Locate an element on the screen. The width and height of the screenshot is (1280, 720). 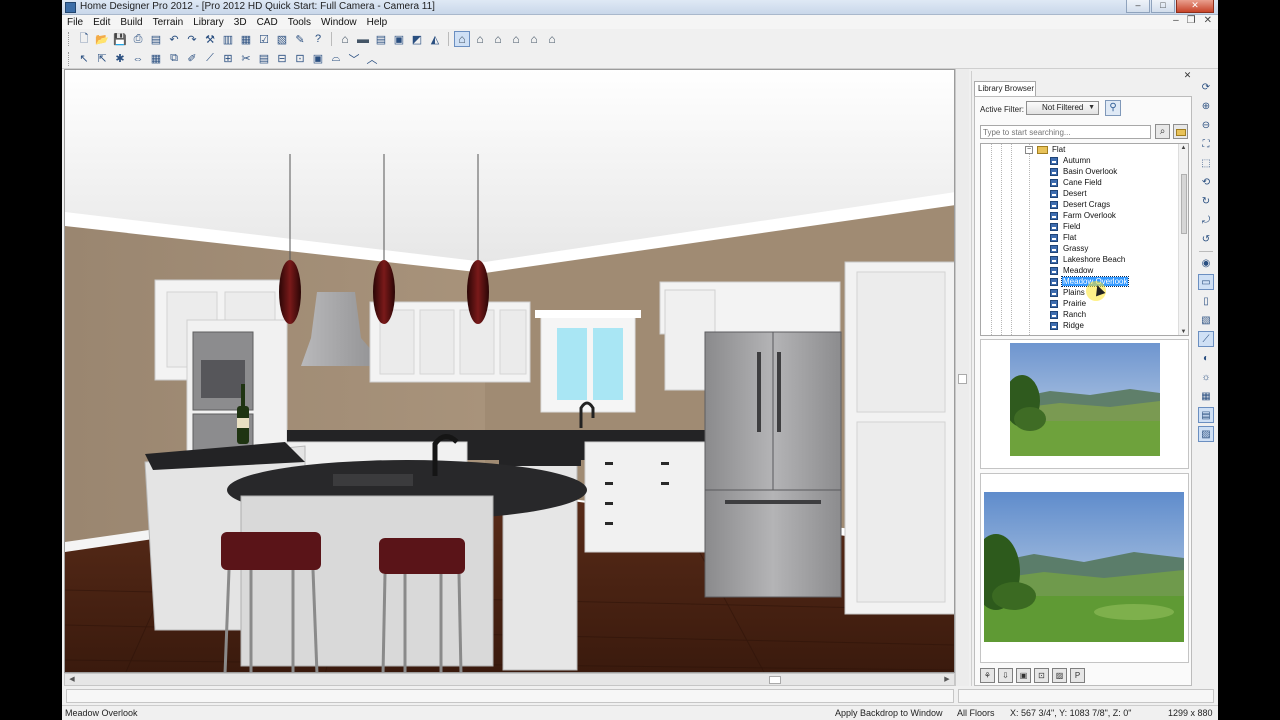
scroll-right-arrow-icon: ▶ is located at coordinates (947, 679).